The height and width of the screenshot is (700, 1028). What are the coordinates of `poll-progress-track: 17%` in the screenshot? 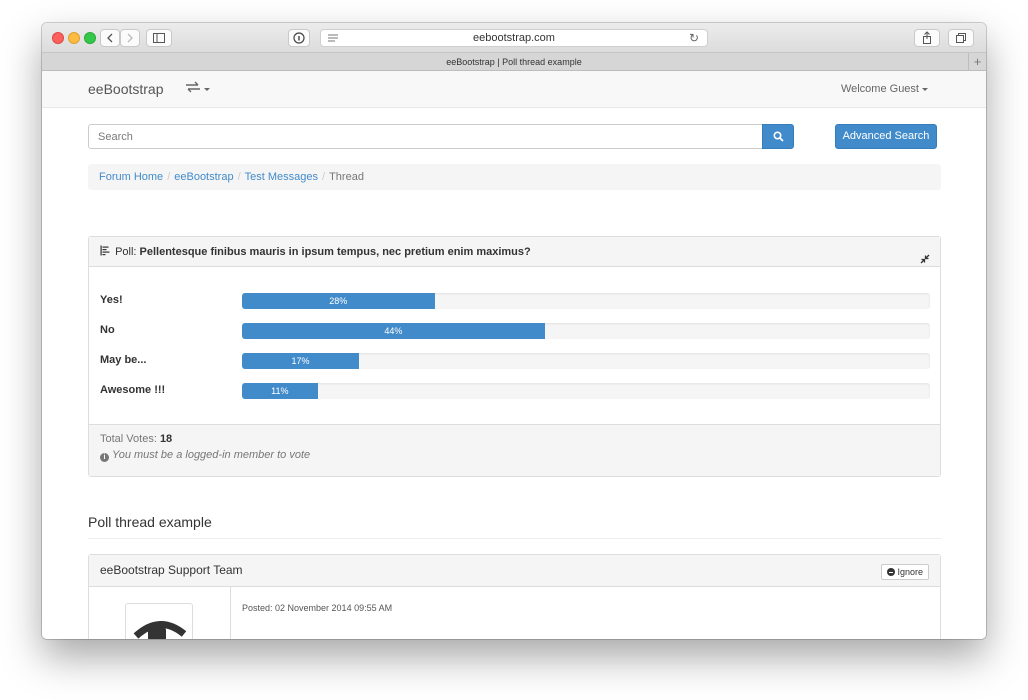 It's located at (586, 361).